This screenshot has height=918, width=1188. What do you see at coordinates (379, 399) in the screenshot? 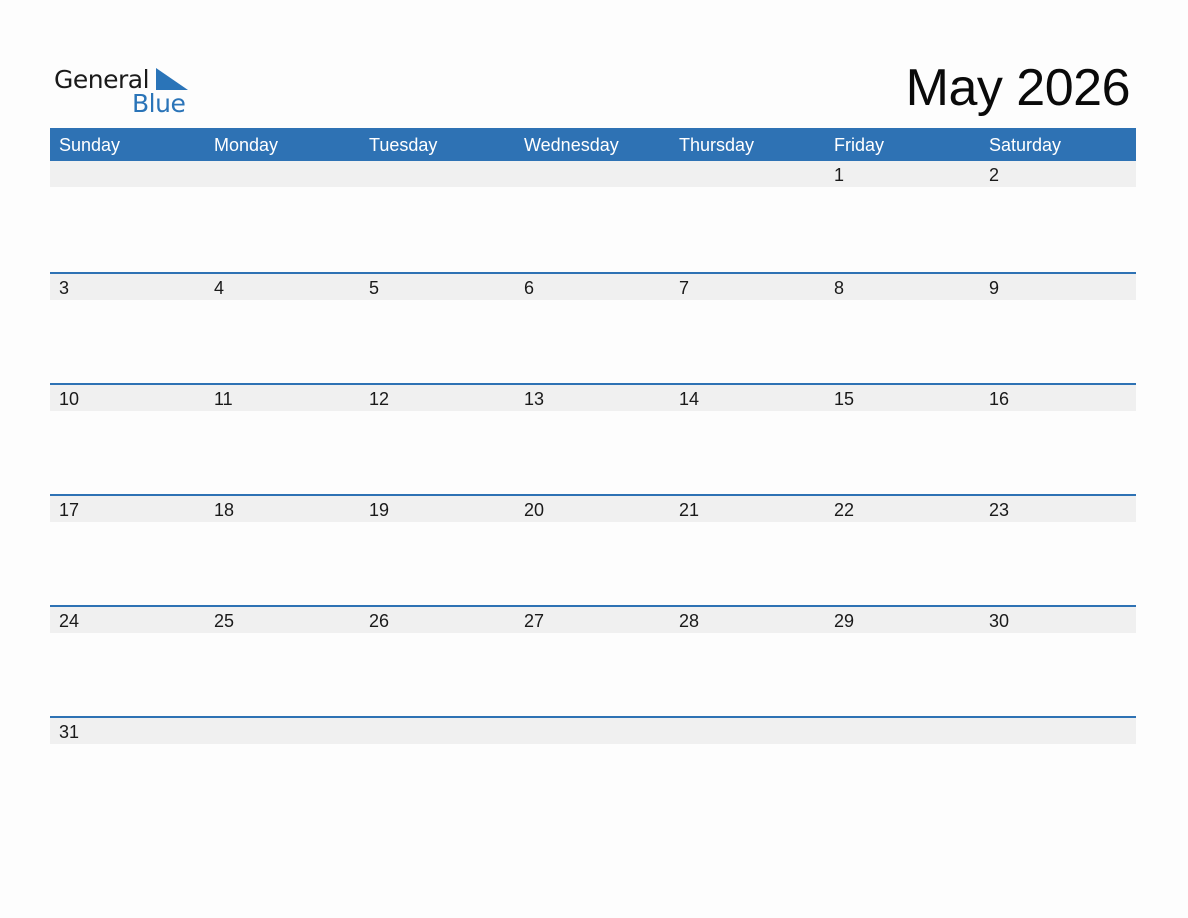
I see `day-cell: 12` at bounding box center [379, 399].